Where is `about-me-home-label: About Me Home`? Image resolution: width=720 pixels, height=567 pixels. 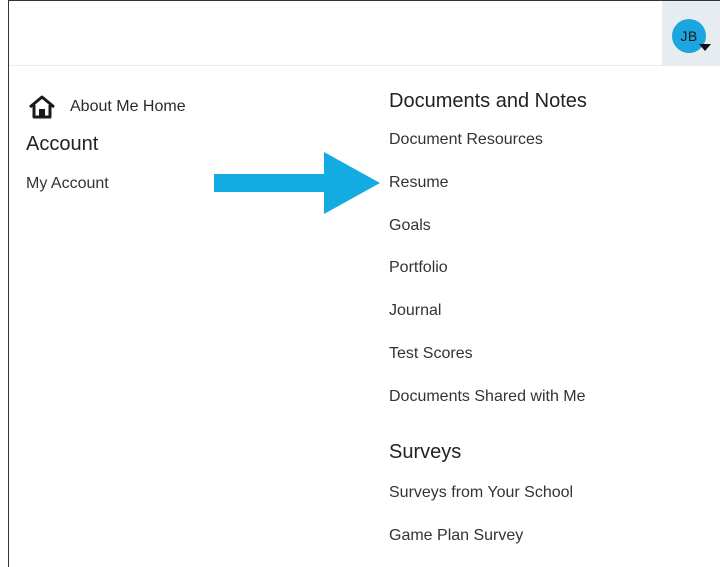
about-me-home-label: About Me Home is located at coordinates (128, 106).